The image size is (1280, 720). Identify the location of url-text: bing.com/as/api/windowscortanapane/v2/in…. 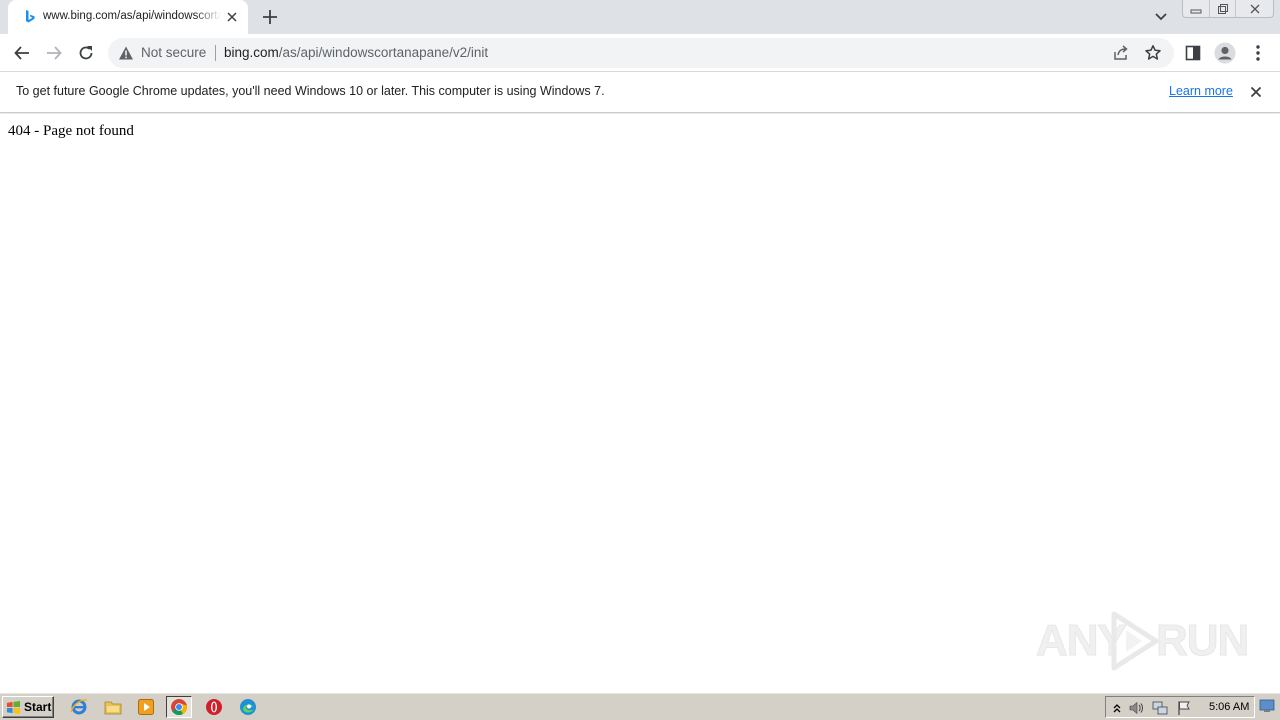
(356, 52).